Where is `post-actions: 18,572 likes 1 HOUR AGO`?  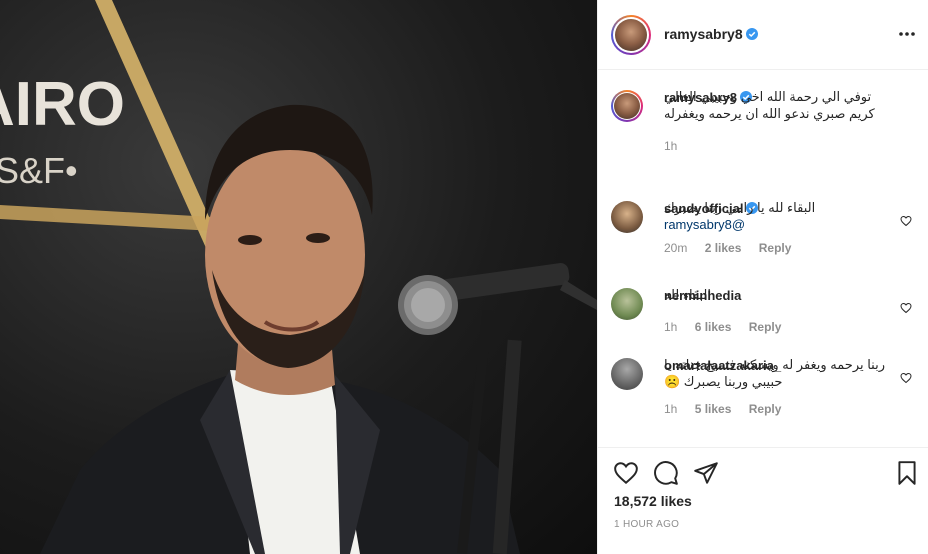 post-actions: 18,572 likes 1 HOUR AGO is located at coordinates (763, 500).